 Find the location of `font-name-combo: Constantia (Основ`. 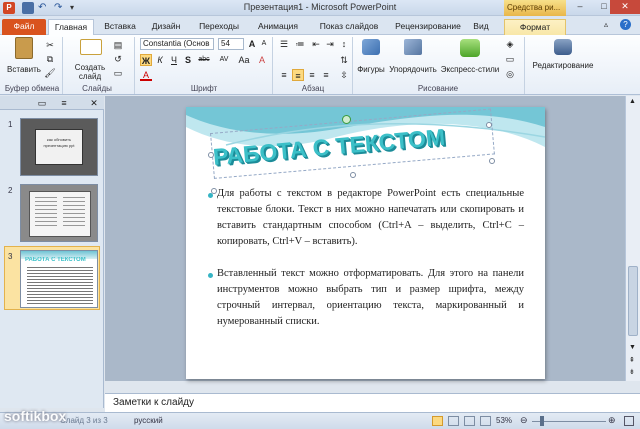

font-name-combo: Constantia (Основ is located at coordinates (177, 44).